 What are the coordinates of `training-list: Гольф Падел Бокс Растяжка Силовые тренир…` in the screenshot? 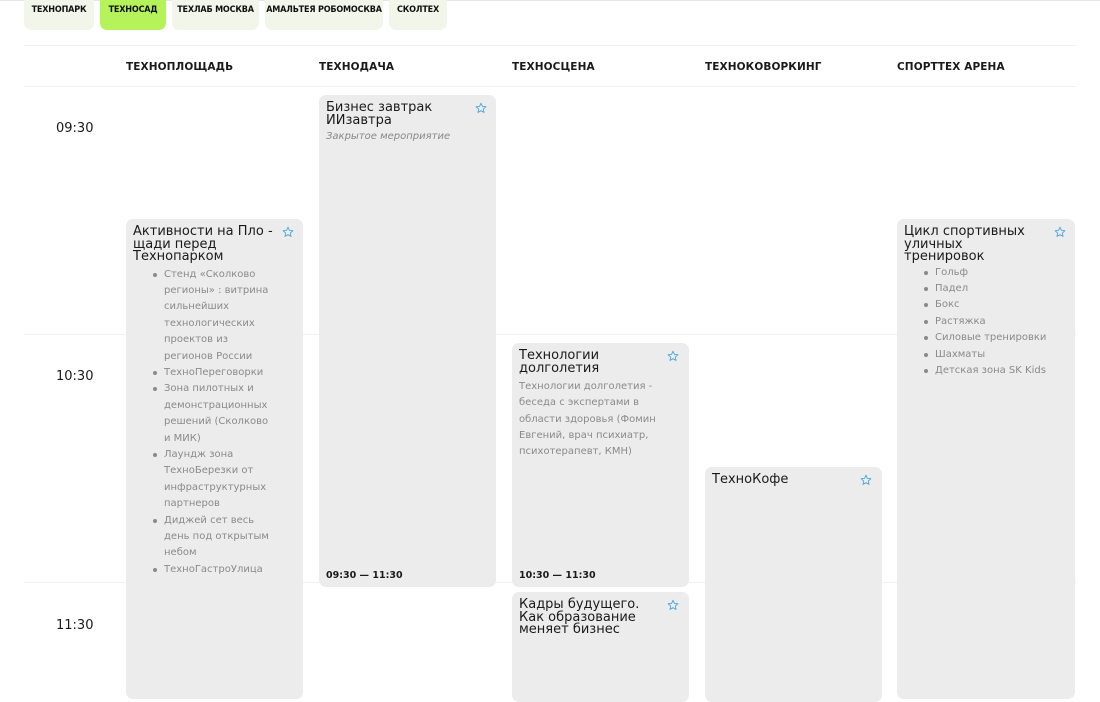 It's located at (975, 322).